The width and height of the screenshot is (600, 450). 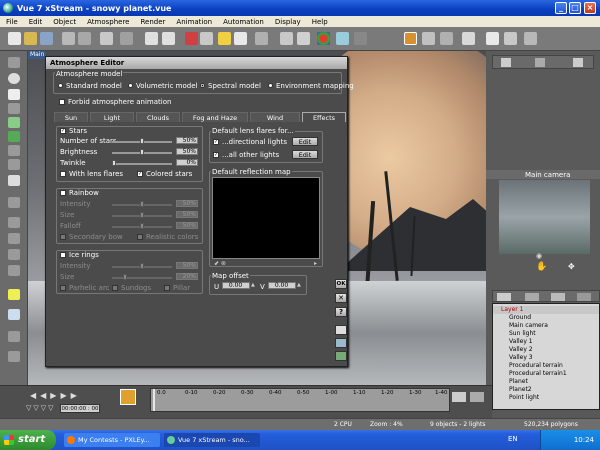 What do you see at coordinates (142, 141) in the screenshot?
I see `stars-number-slider` at bounding box center [142, 141].